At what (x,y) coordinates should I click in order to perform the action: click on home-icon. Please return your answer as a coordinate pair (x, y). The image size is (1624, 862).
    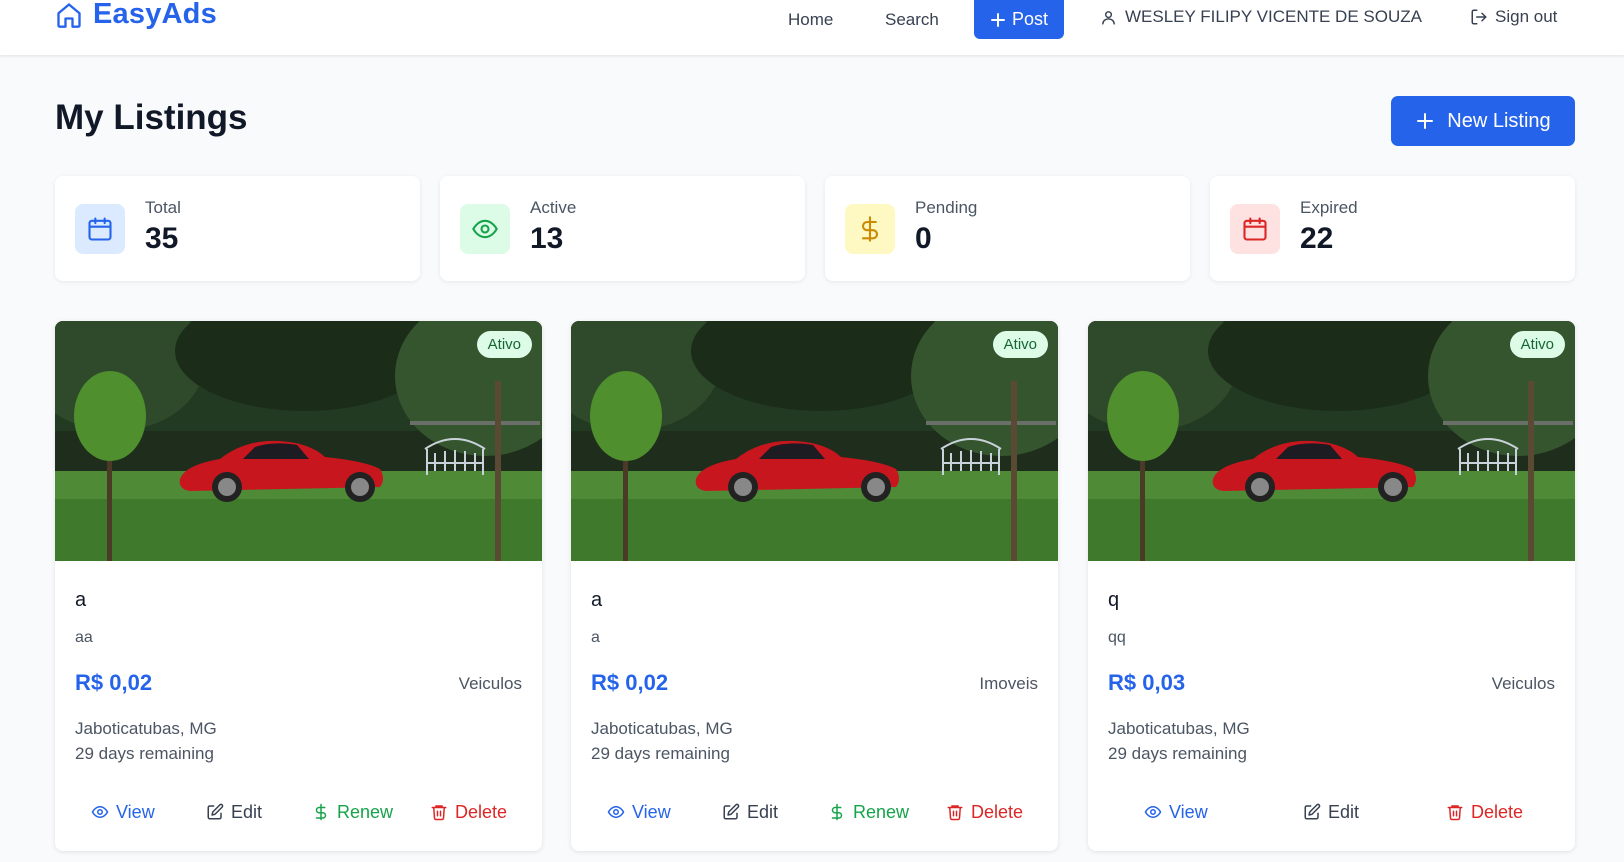
    Looking at the image, I should click on (69, 15).